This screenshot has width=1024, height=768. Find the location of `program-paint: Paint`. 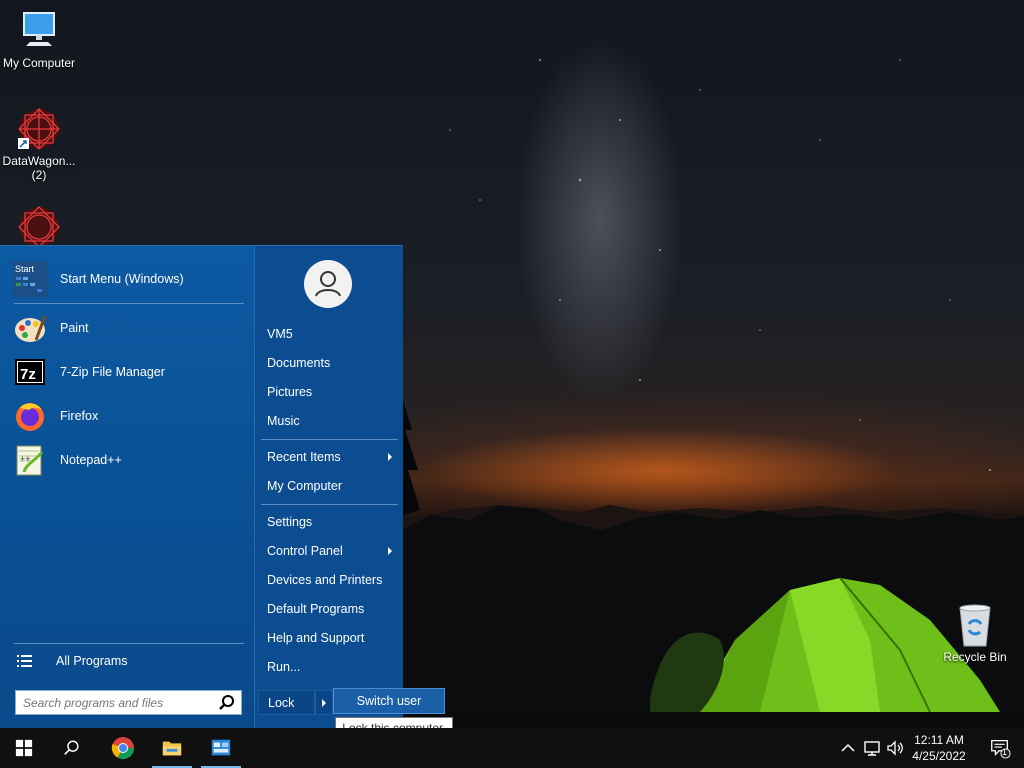

program-paint: Paint is located at coordinates (128, 328).